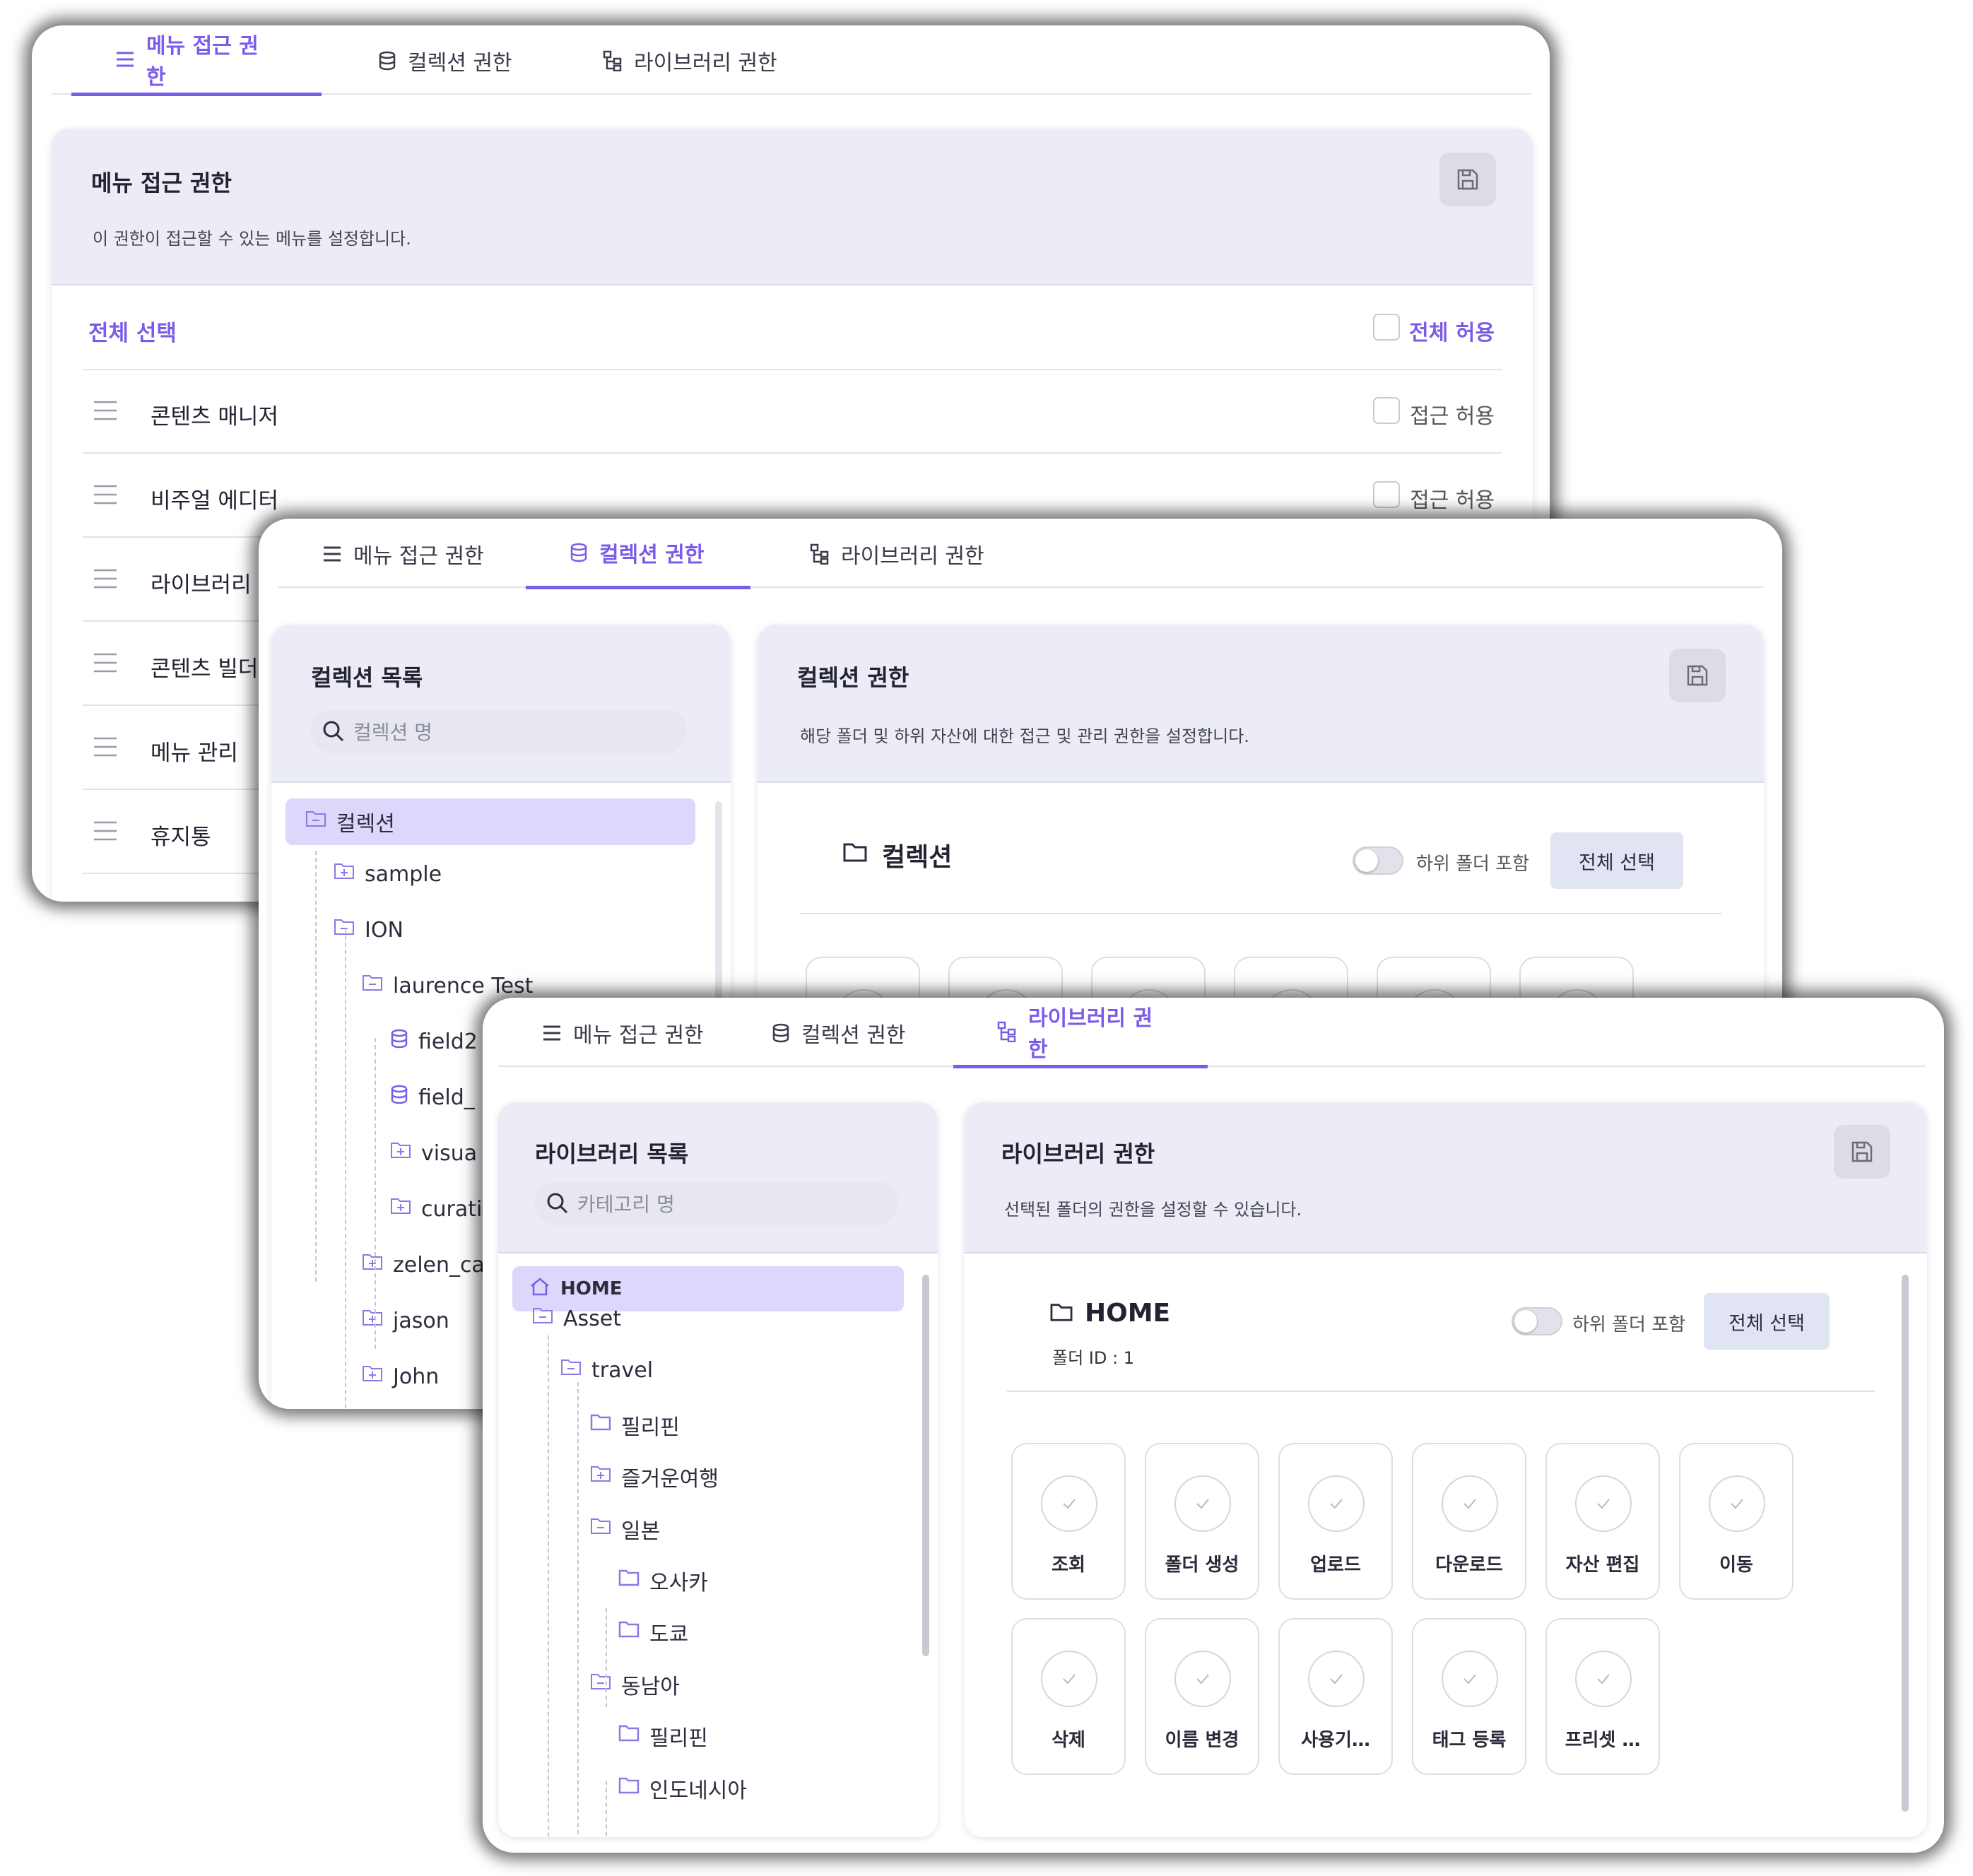 The image size is (1973, 1876). What do you see at coordinates (1068, 1521) in the screenshot?
I see `permission-option: 조회` at bounding box center [1068, 1521].